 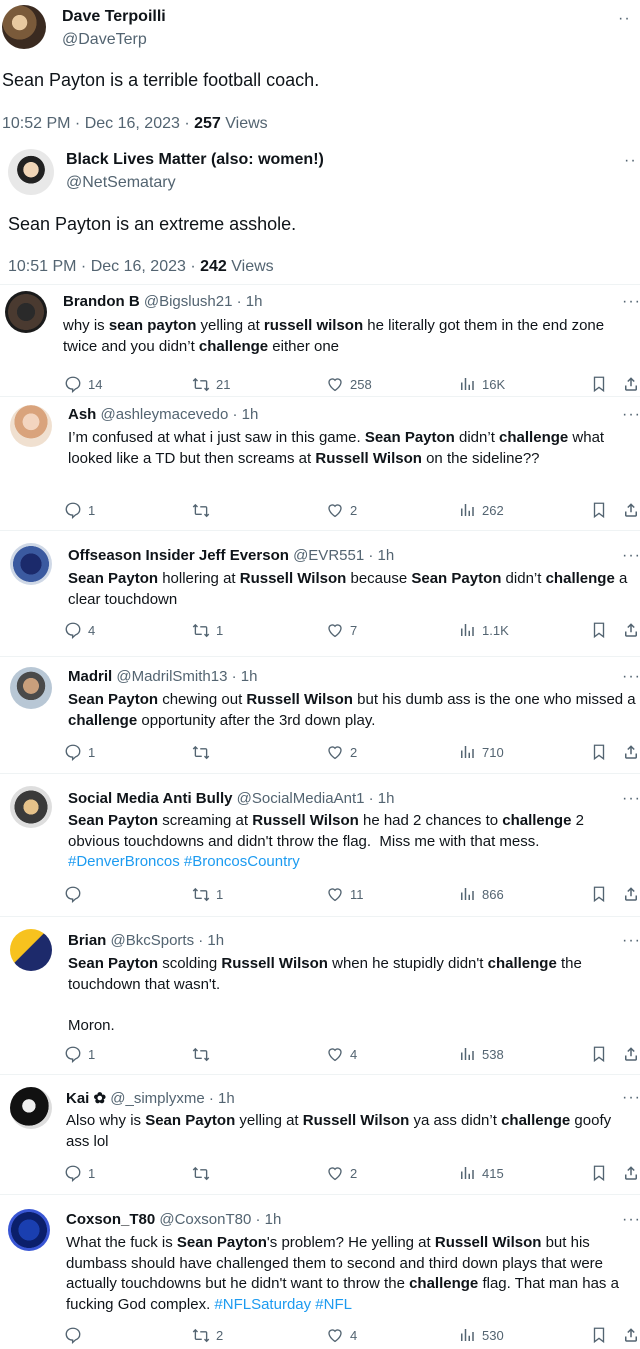 What do you see at coordinates (121, 183) in the screenshot?
I see `author-handle: @NetSematary` at bounding box center [121, 183].